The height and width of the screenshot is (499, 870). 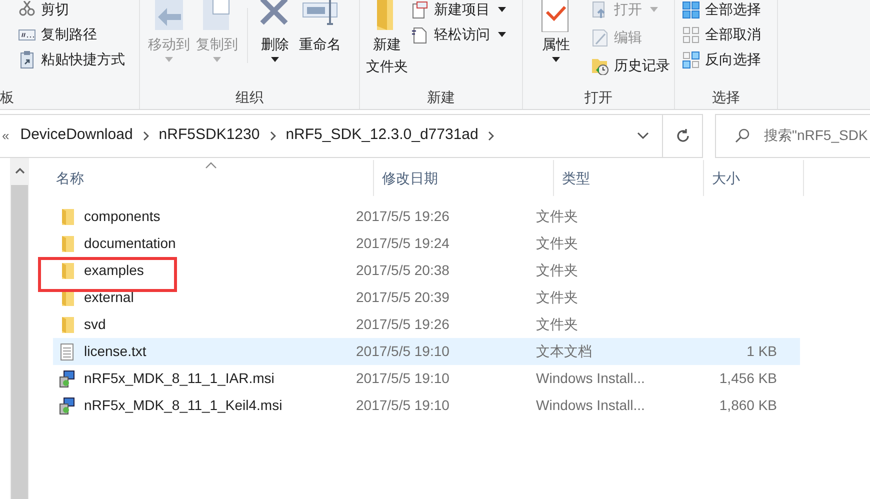 What do you see at coordinates (95, 324) in the screenshot?
I see `file-name: svd` at bounding box center [95, 324].